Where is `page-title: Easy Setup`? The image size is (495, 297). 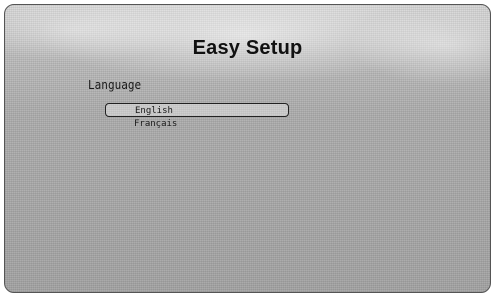
page-title: Easy Setup is located at coordinates (247, 48).